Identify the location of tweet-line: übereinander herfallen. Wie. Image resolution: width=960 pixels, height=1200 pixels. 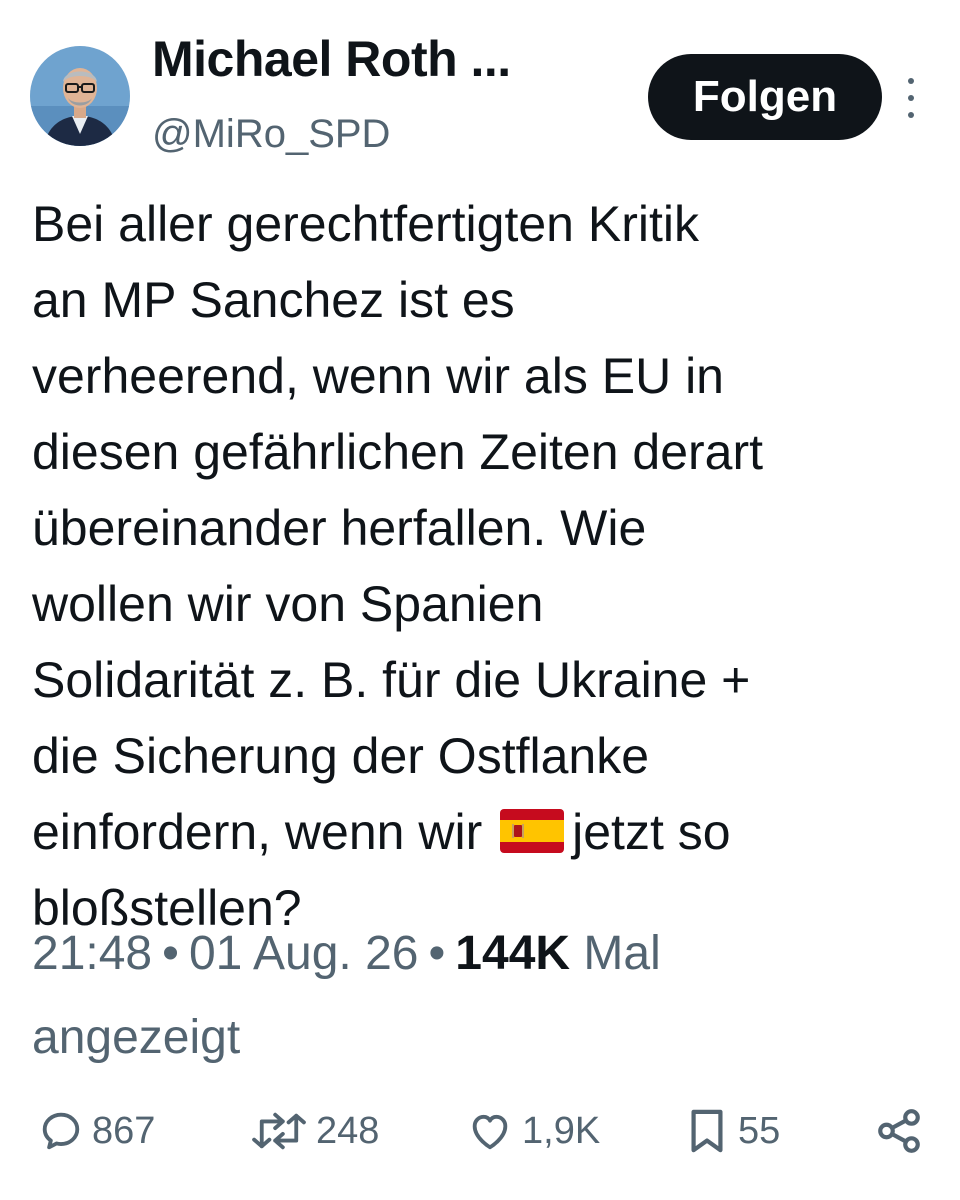
(339, 528).